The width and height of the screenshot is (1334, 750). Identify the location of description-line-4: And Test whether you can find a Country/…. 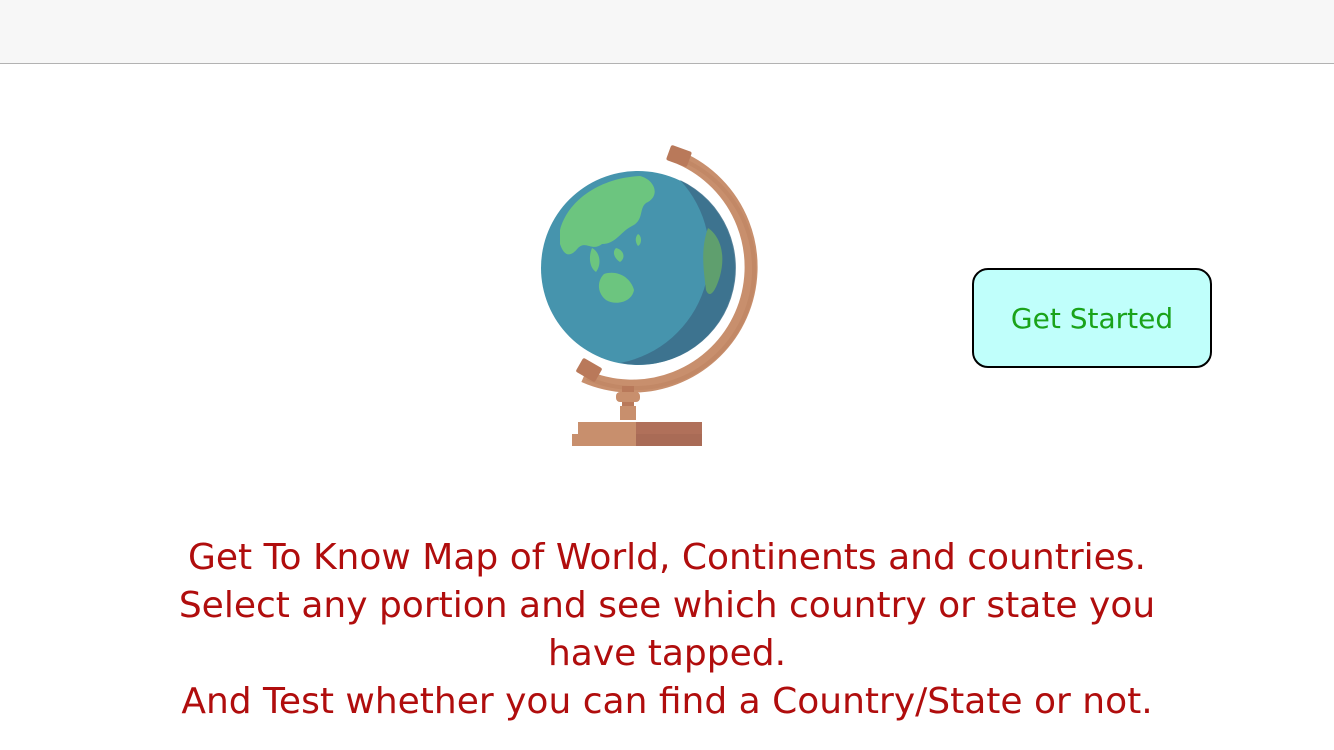
(667, 701).